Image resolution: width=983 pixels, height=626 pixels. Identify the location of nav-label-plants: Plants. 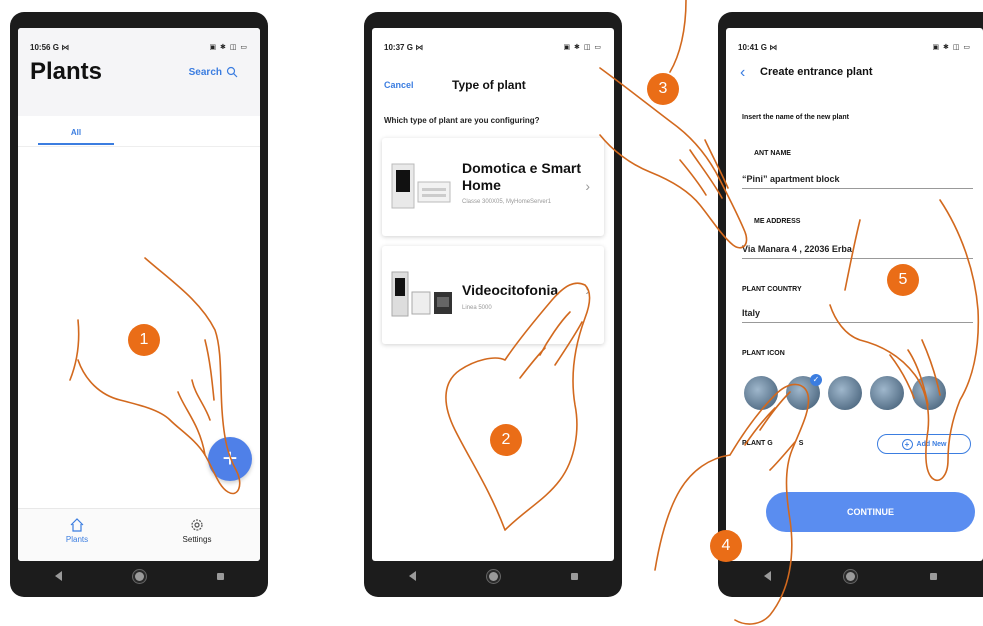
(77, 539).